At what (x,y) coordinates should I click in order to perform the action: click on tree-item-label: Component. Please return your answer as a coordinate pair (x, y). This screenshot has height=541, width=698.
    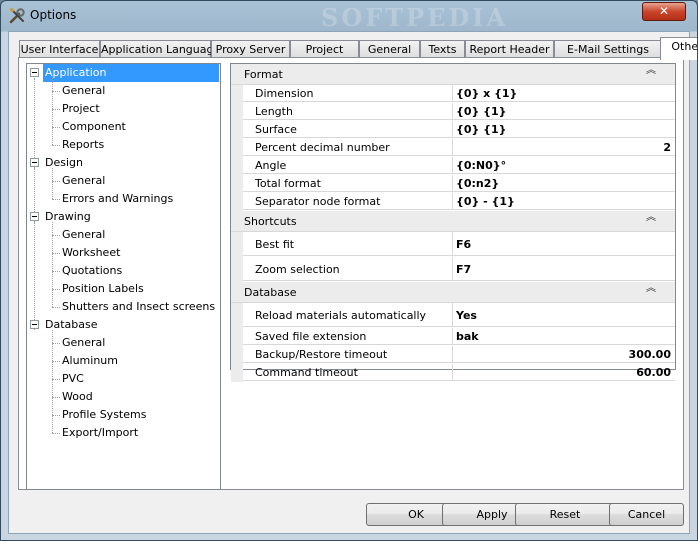
    Looking at the image, I should click on (94, 126).